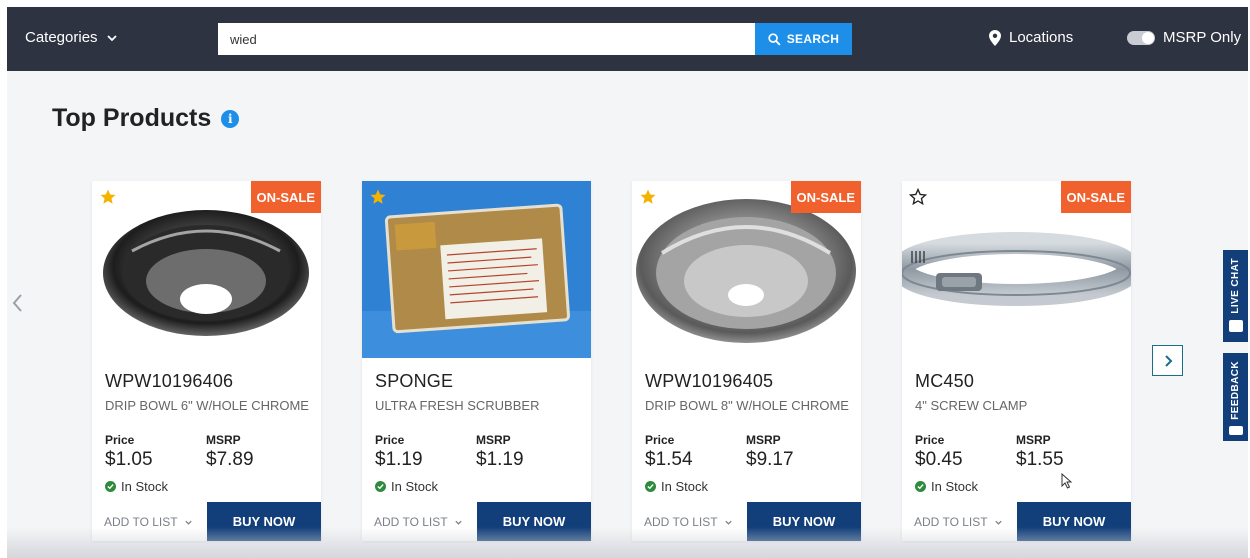 The height and width of the screenshot is (558, 1250). What do you see at coordinates (774, 39) in the screenshot?
I see `search-icon` at bounding box center [774, 39].